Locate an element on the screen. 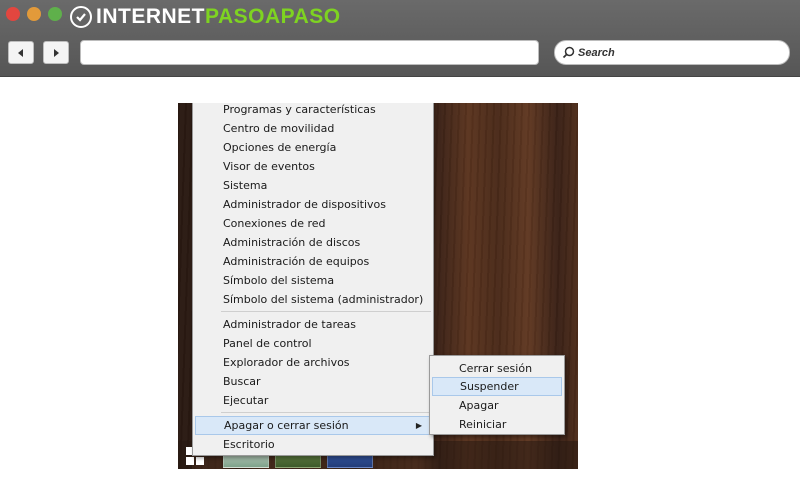 This screenshot has height=500, width=800. menu-item-tareas: Administrador de tareas is located at coordinates (313, 324).